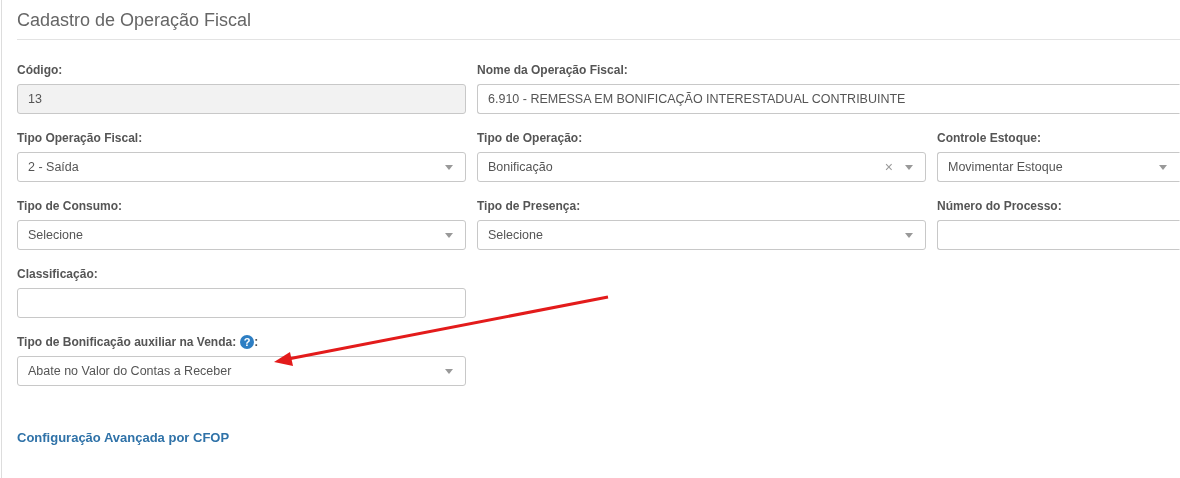 The image size is (1180, 478). I want to click on field-label: Classificação:, so click(57, 274).